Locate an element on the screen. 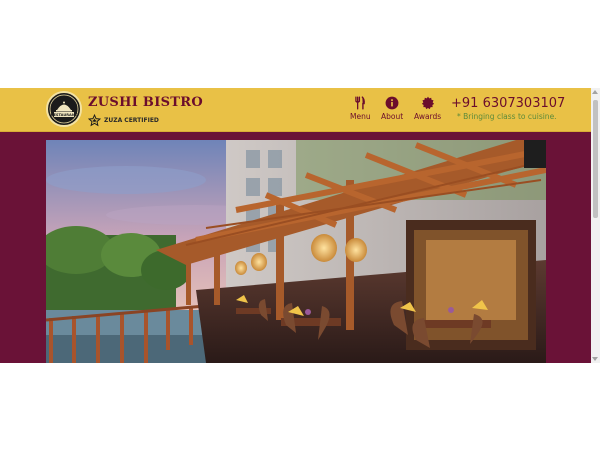 The image size is (600, 450). brand-name: ZUSHI BISTRO is located at coordinates (145, 102).